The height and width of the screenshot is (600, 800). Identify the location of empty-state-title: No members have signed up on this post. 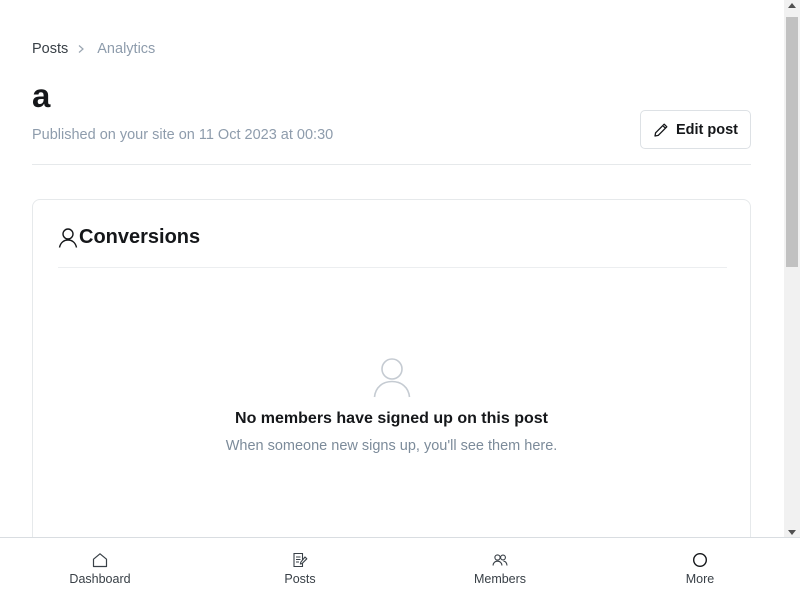
(391, 418).